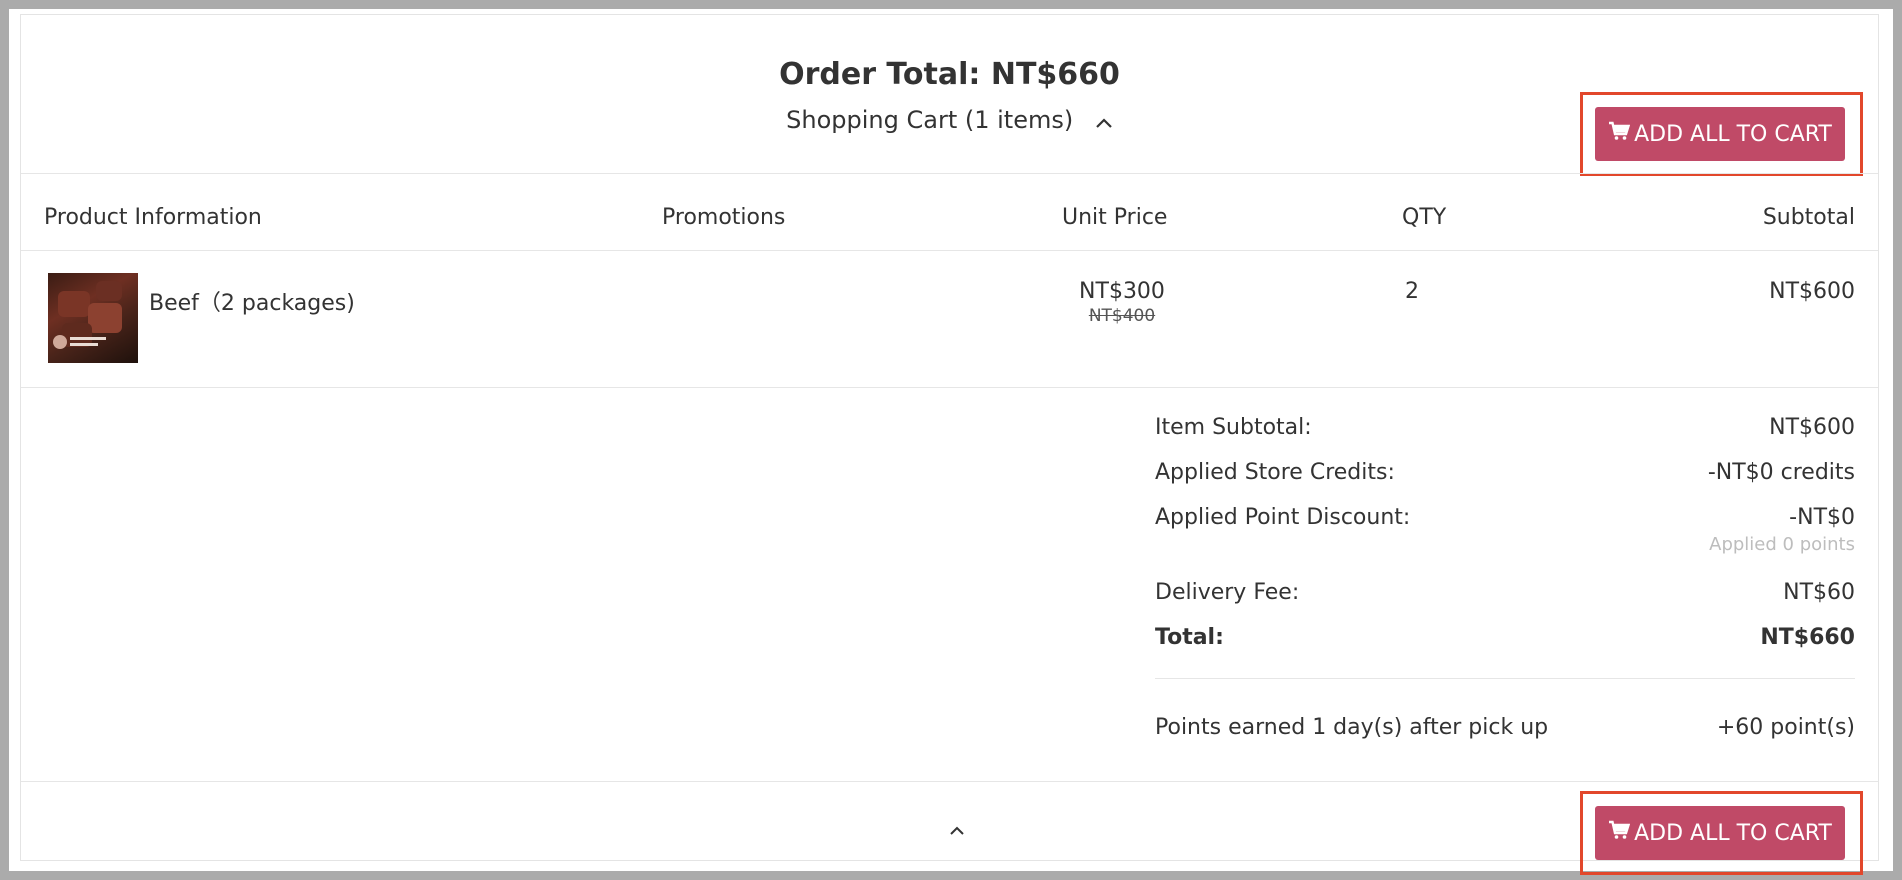  I want to click on item-subtotal-label: Item Subtotal:, so click(1233, 427).